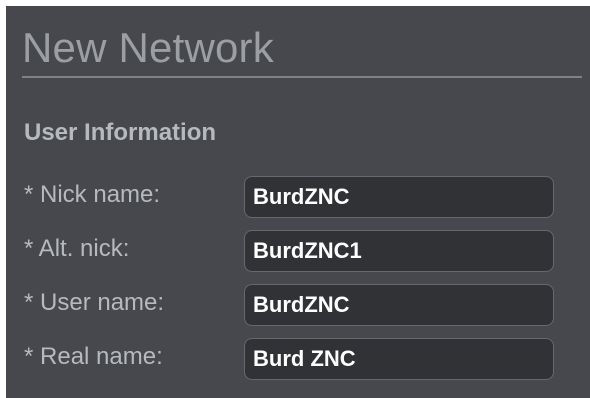  I want to click on nick-name-row: * Nick name:, so click(298, 198).